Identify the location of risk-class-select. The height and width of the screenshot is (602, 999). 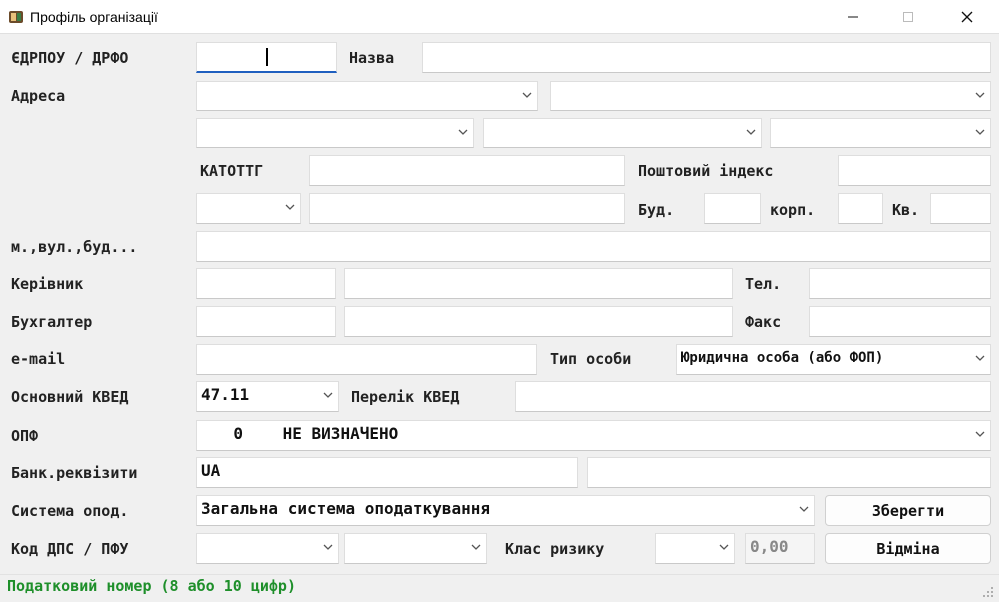
(695, 548).